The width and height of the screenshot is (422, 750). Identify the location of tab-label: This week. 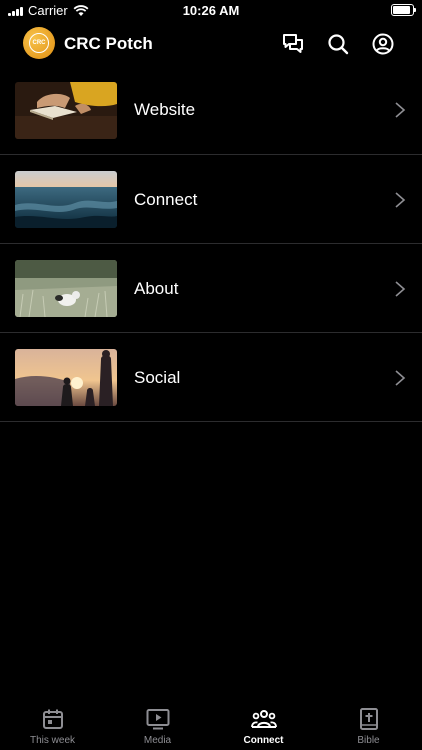
(52, 740).